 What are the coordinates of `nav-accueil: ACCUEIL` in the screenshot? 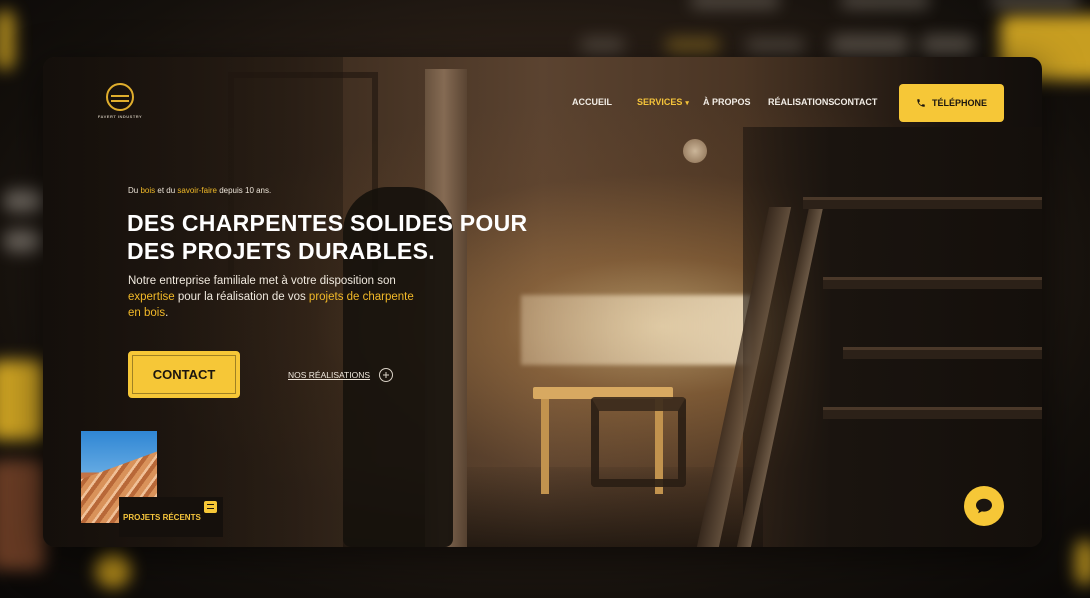 It's located at (592, 102).